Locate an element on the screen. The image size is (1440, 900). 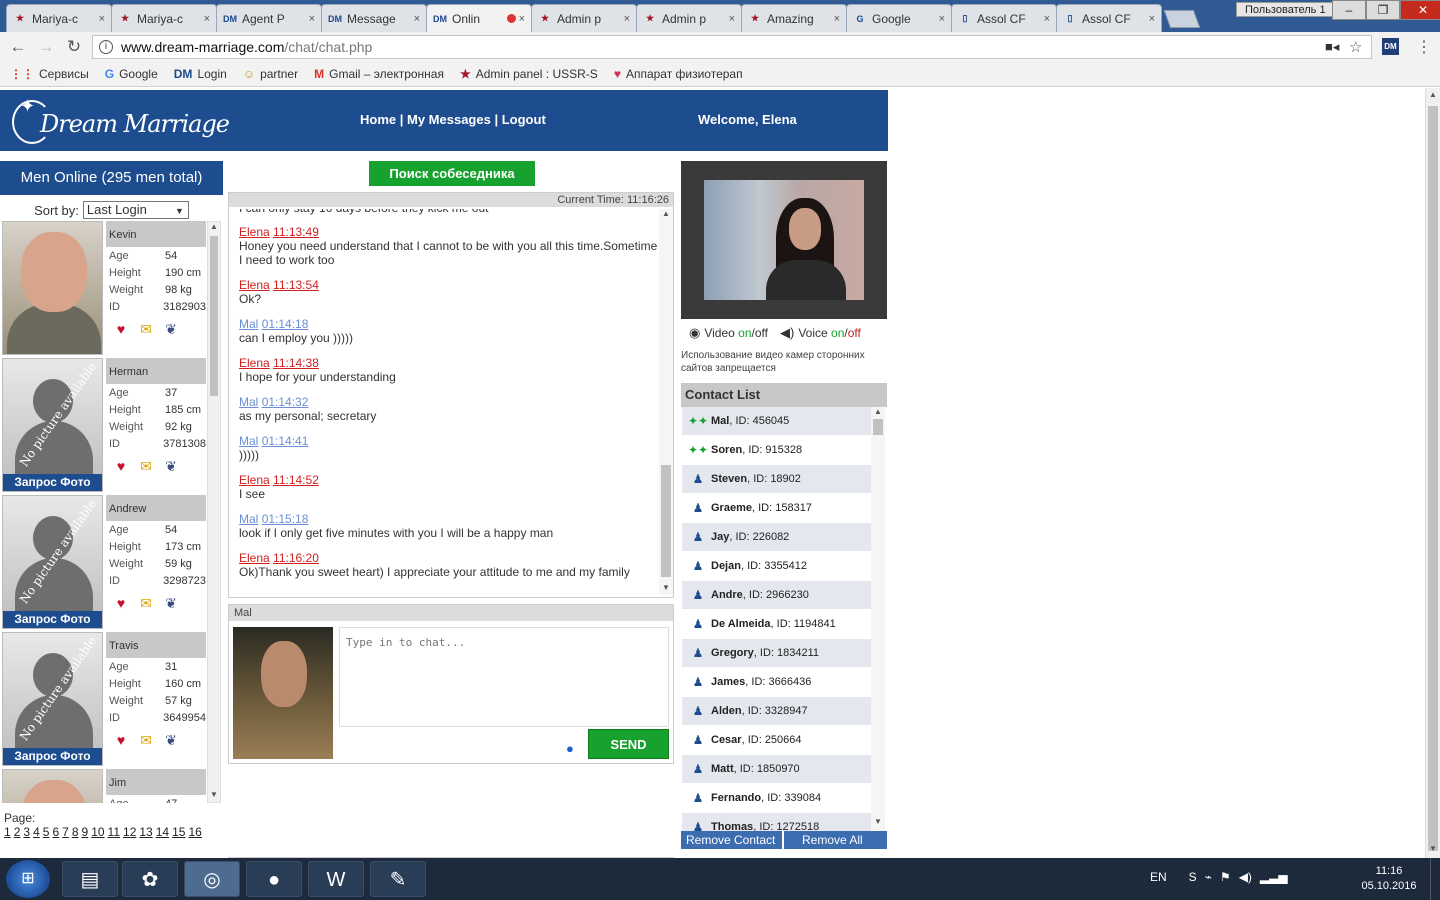
icq-taskbar-icon: ✿ is located at coordinates (150, 879).